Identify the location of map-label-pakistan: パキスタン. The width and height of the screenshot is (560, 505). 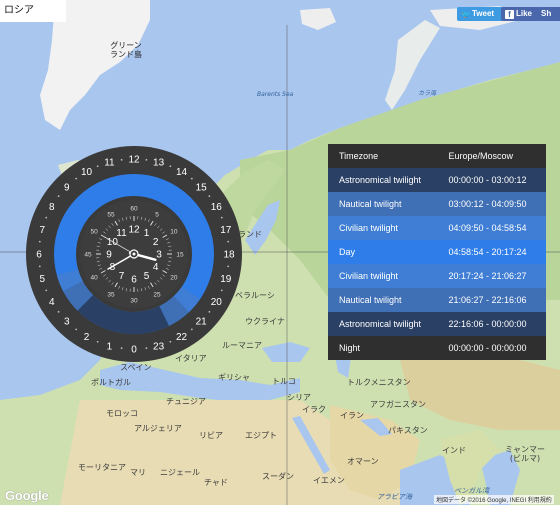
(408, 430).